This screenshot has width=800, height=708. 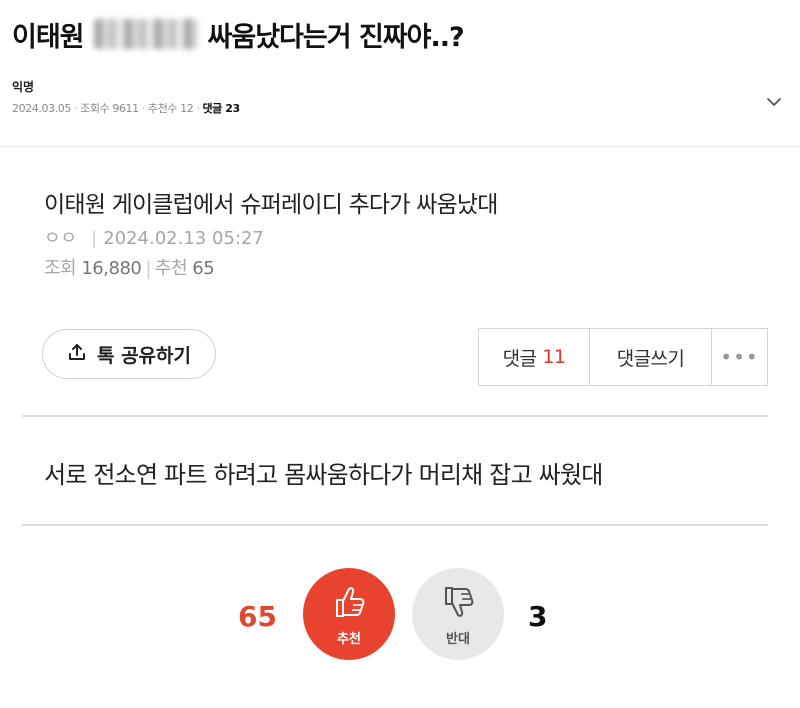 I want to click on downvote-count: 3, so click(x=538, y=616).